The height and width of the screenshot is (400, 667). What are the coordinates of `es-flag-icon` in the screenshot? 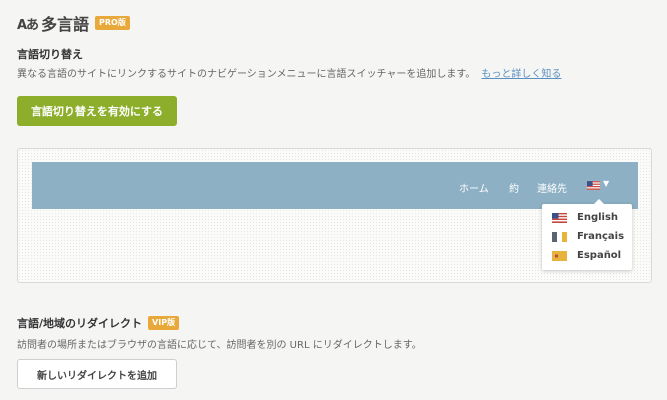 It's located at (559, 255).